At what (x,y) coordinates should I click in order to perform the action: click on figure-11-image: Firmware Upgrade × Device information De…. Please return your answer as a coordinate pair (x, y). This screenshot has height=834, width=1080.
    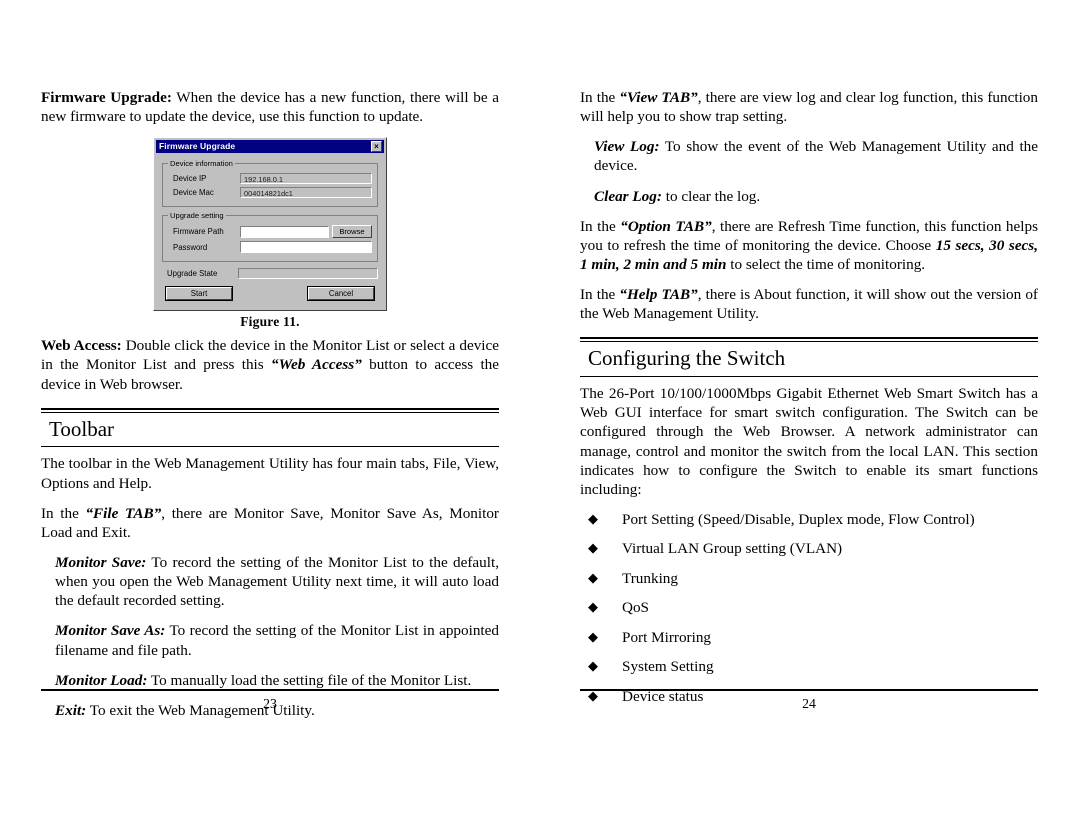
    Looking at the image, I should click on (270, 224).